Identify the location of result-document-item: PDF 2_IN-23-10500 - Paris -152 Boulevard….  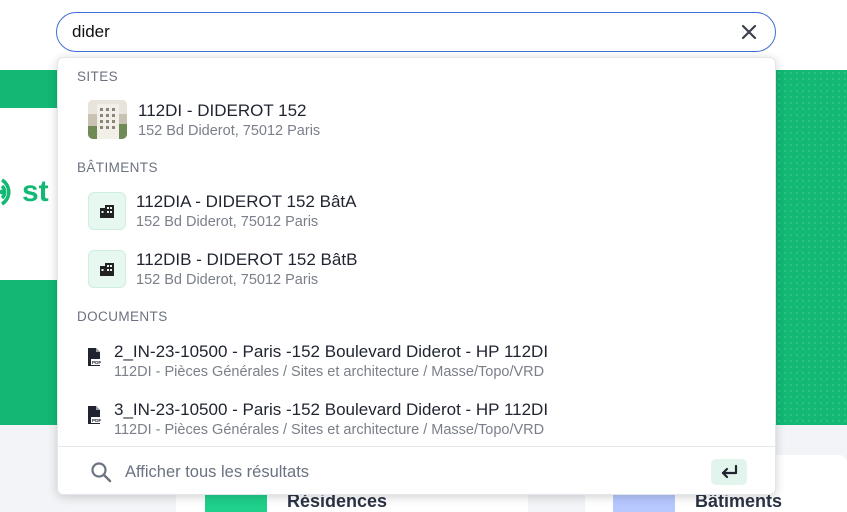
(416, 360).